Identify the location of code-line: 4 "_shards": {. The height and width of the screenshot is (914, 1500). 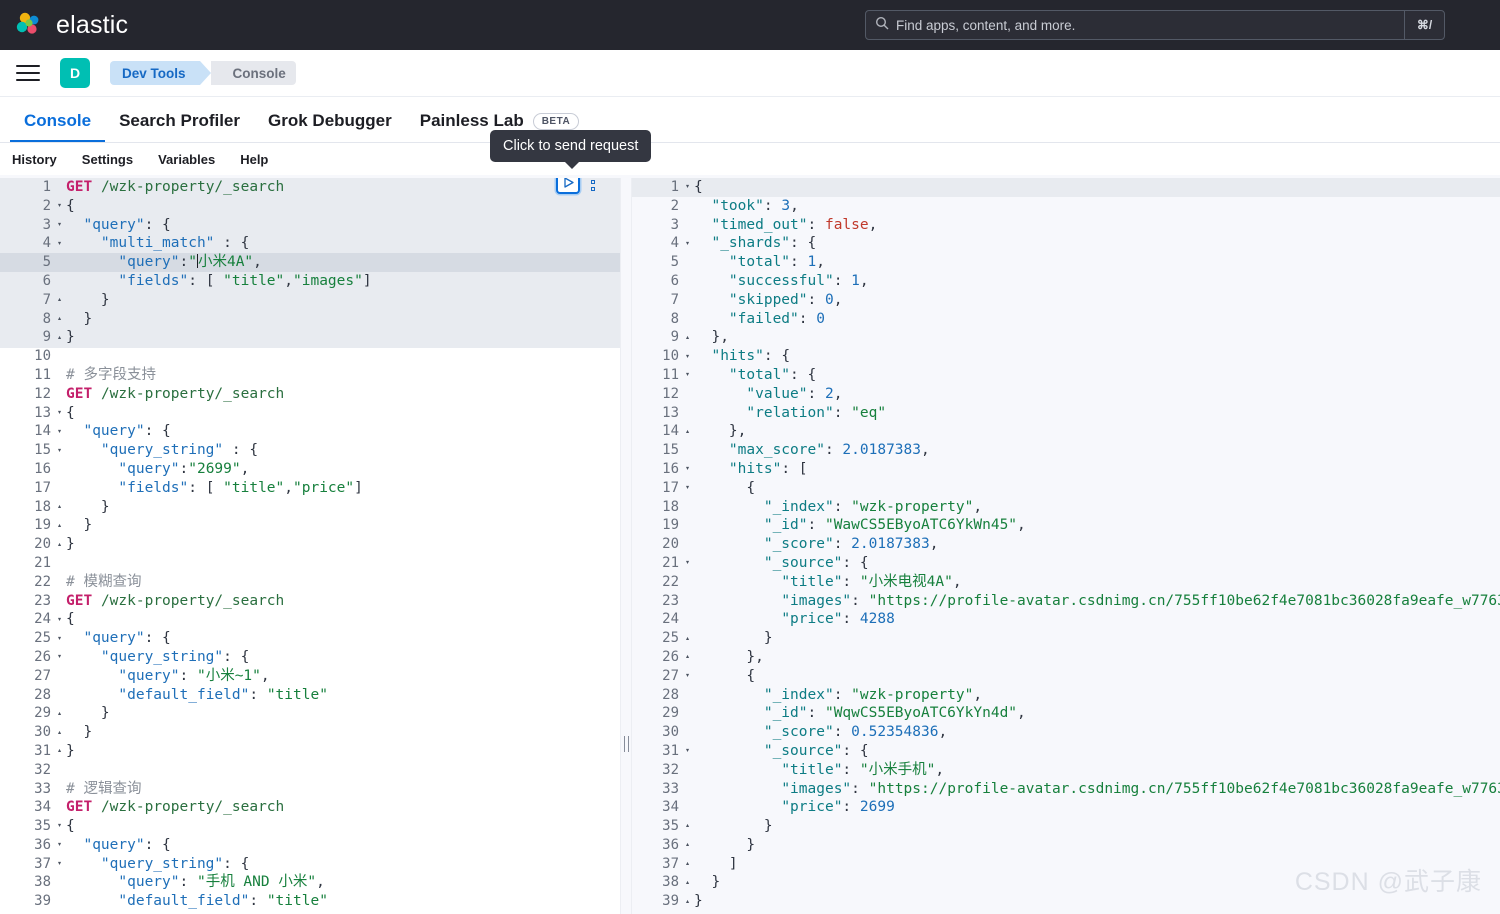
(1066, 243).